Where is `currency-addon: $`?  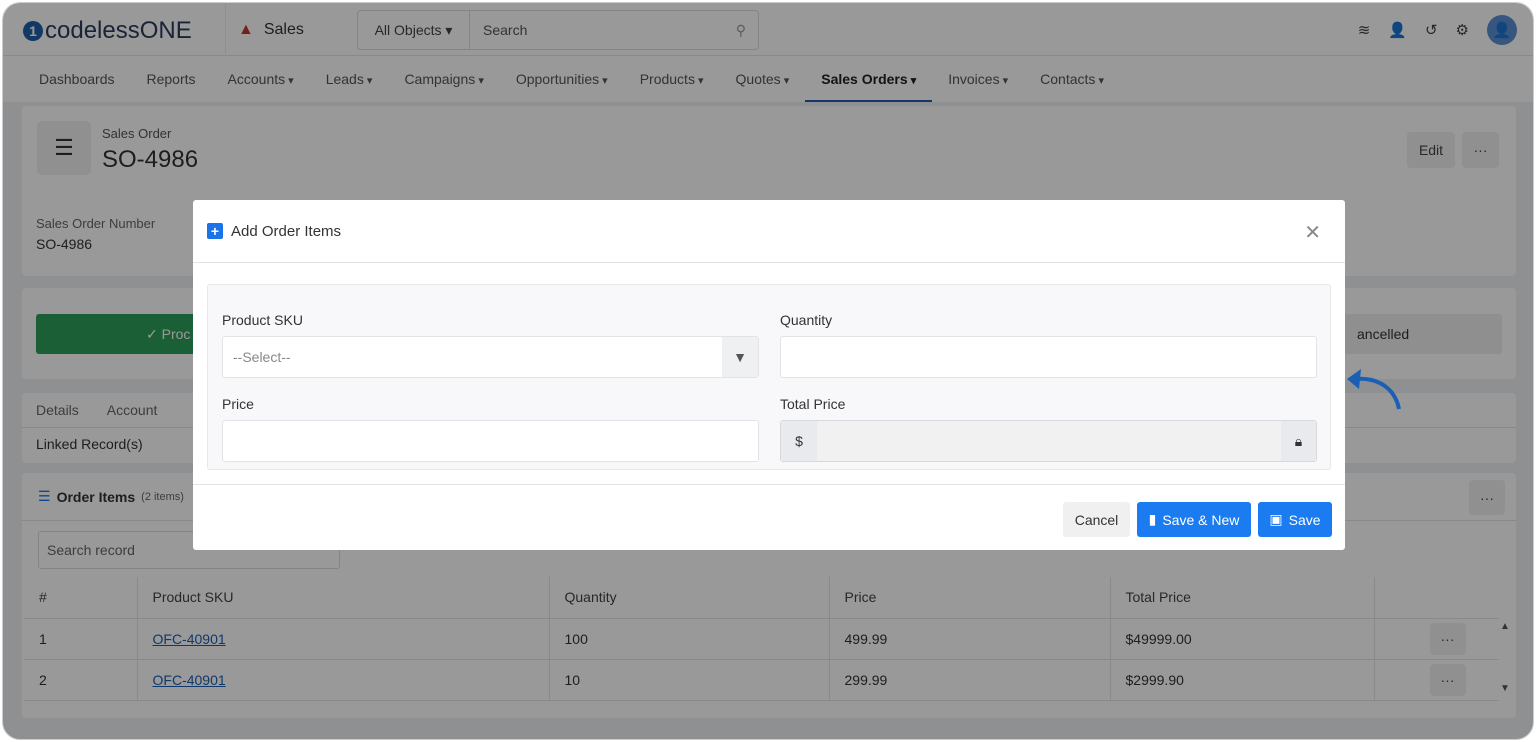
currency-addon: $ is located at coordinates (799, 441).